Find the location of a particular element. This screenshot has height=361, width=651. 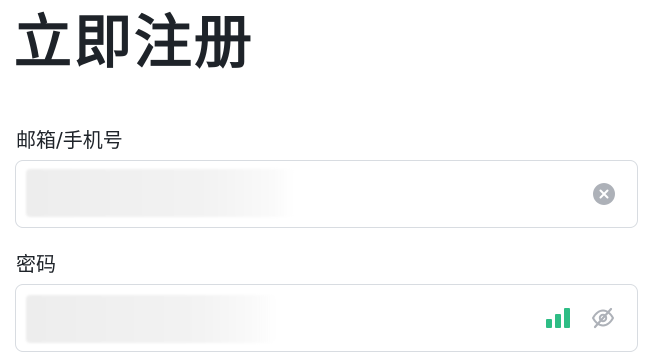

masked-password-value is located at coordinates (151, 319).